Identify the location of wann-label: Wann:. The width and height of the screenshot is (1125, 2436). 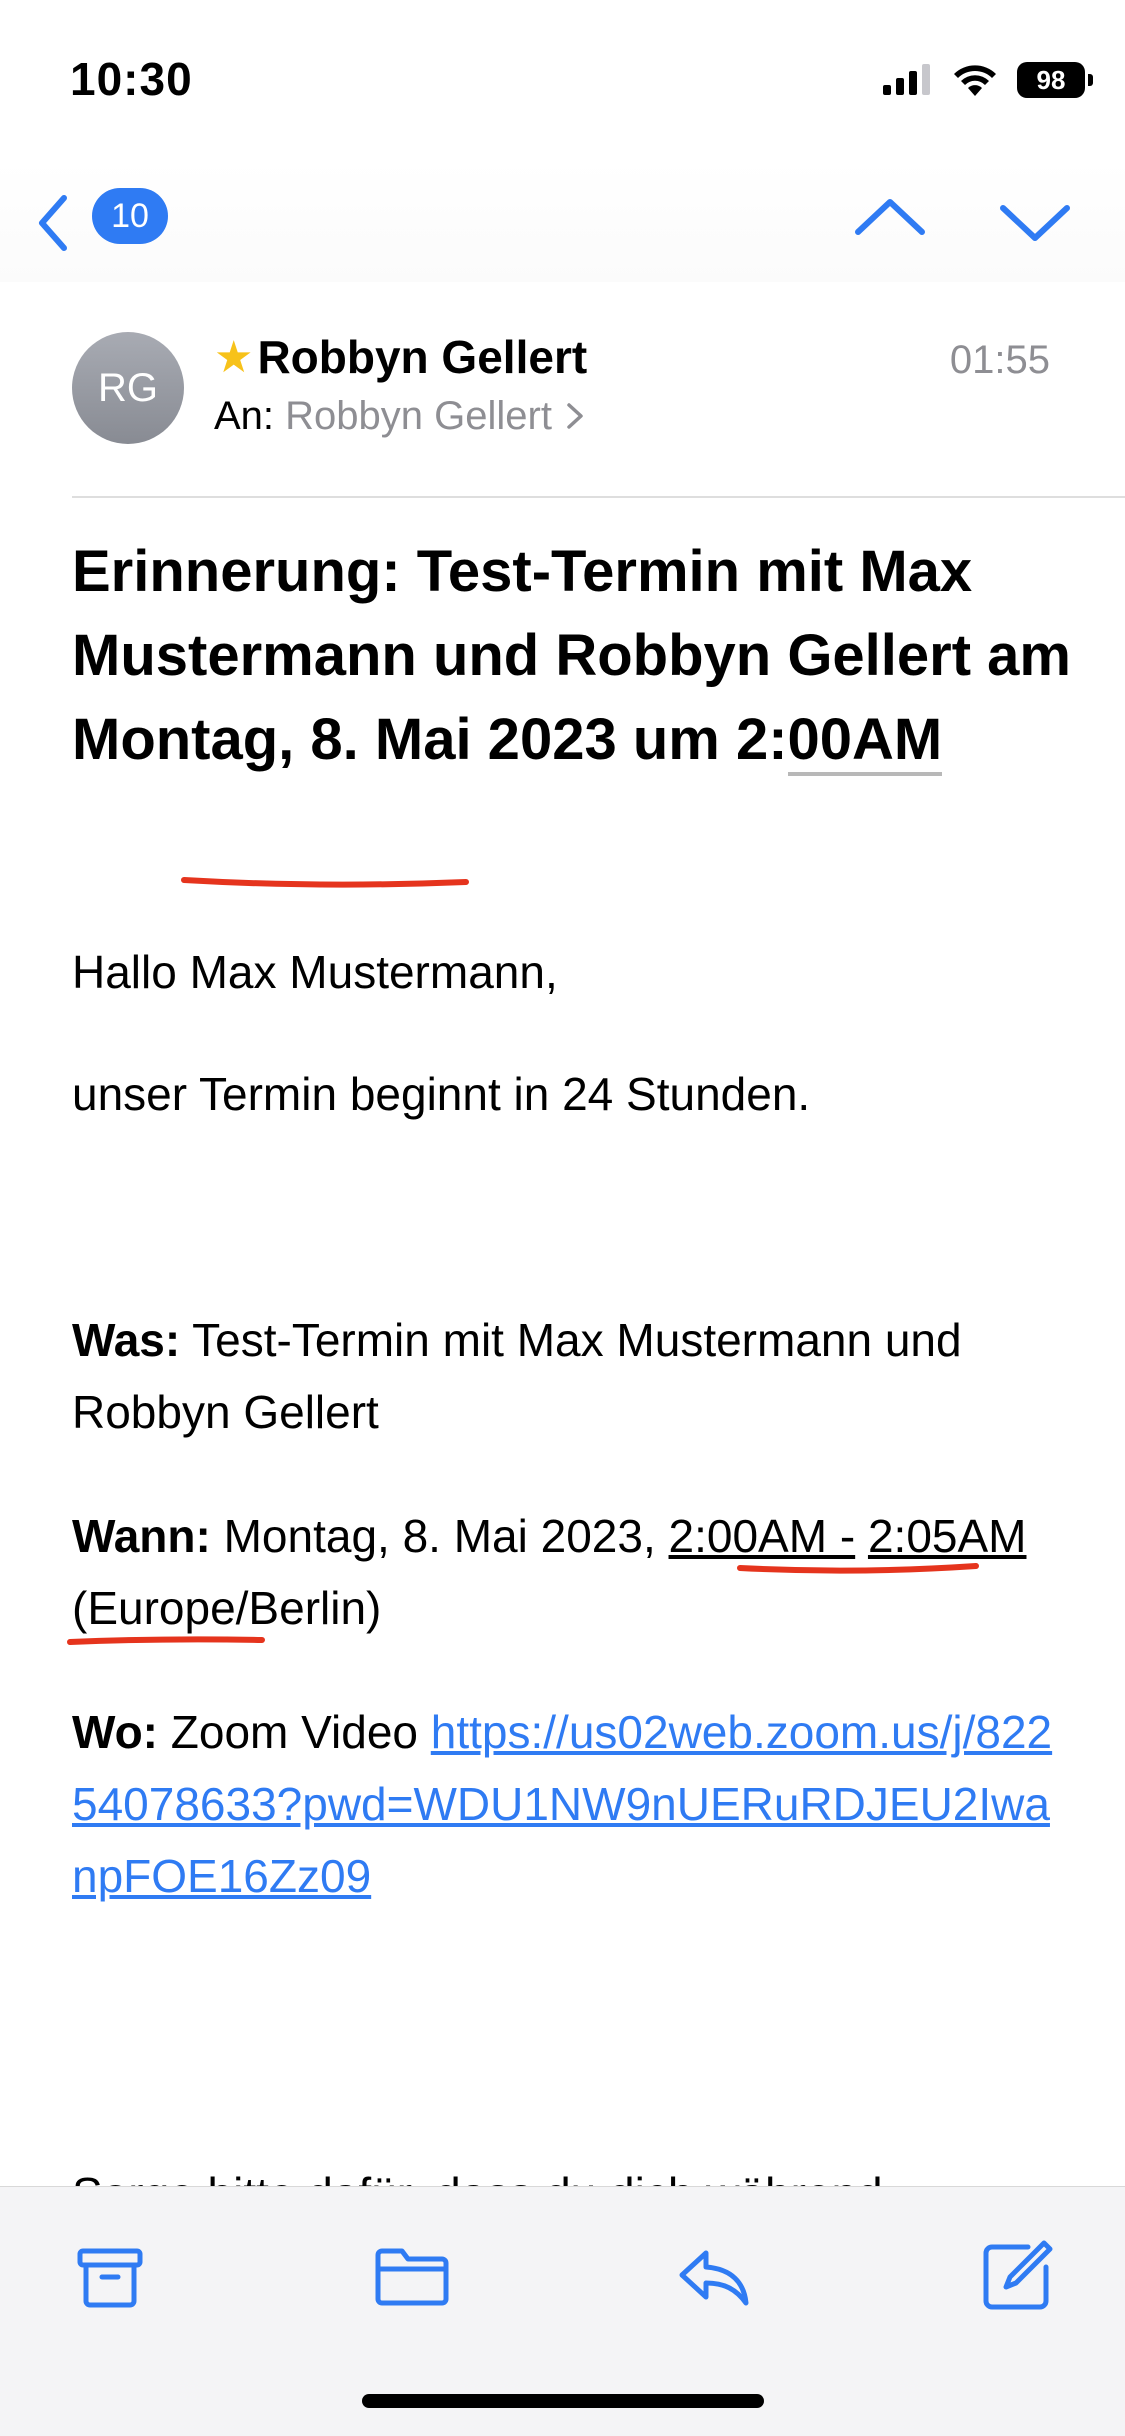
(141, 1536).